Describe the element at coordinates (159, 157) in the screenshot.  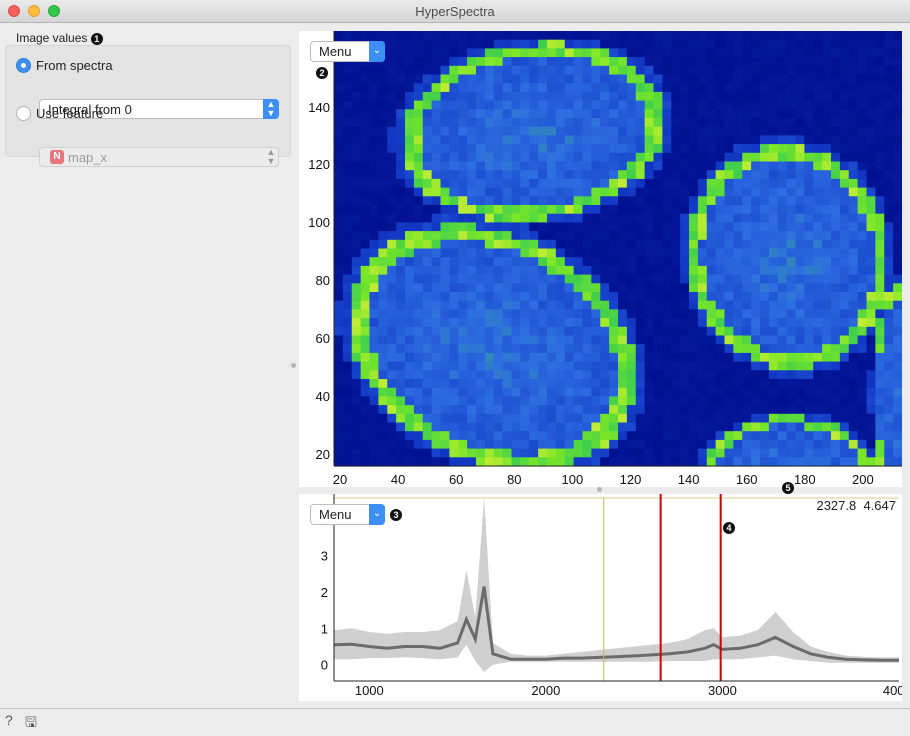
I see `feature-select: N map_x ▲ ▼` at that location.